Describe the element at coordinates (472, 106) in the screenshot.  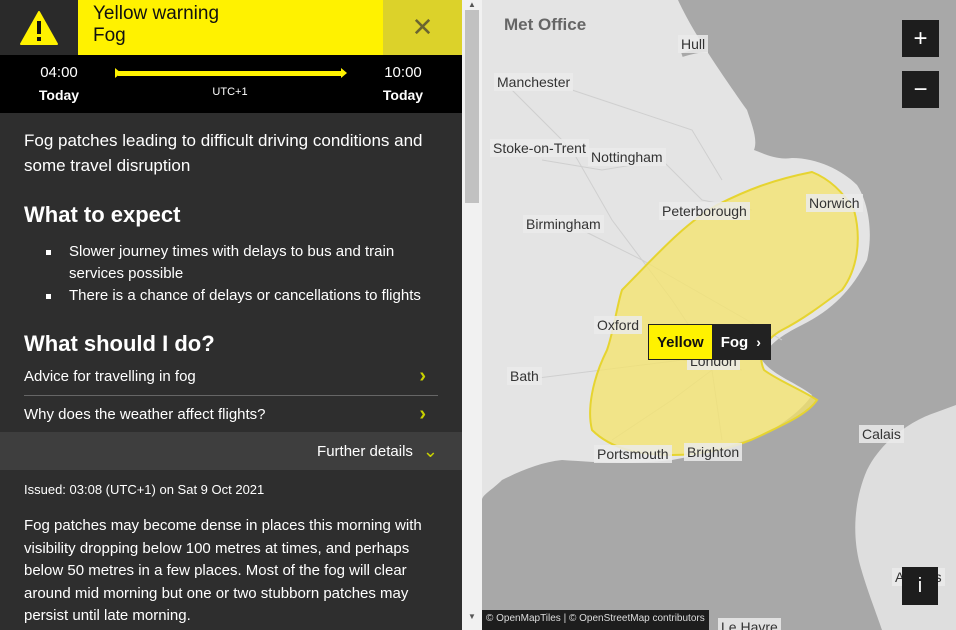
I see `scrollbar-thumb` at that location.